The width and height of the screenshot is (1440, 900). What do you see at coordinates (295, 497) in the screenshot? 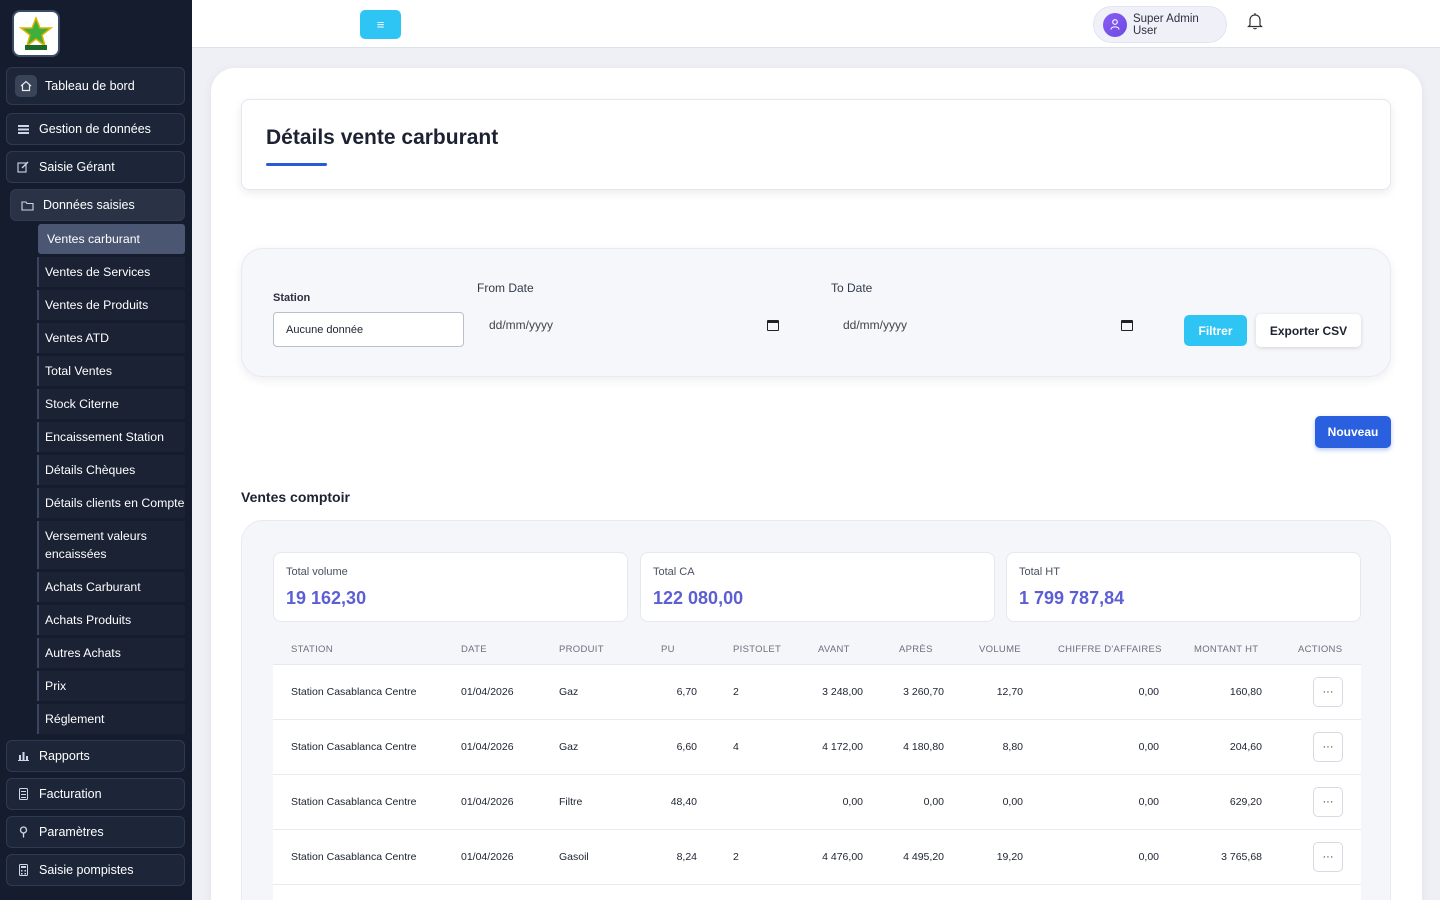
I see `section-title: Ventes comptoir` at bounding box center [295, 497].